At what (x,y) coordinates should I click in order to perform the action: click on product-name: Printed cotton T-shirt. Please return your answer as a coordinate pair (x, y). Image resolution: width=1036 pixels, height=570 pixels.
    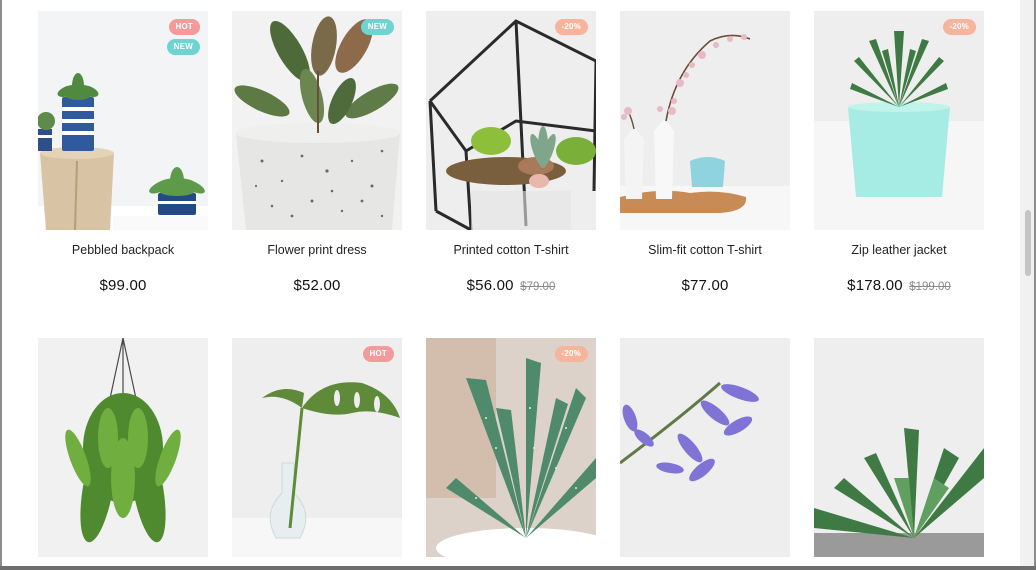
    Looking at the image, I should click on (511, 250).